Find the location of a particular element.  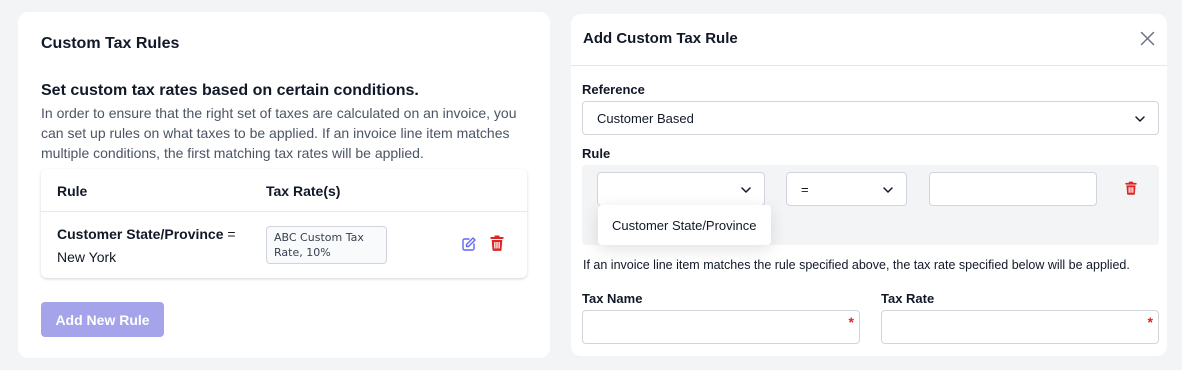

rule-field-select is located at coordinates (681, 189).